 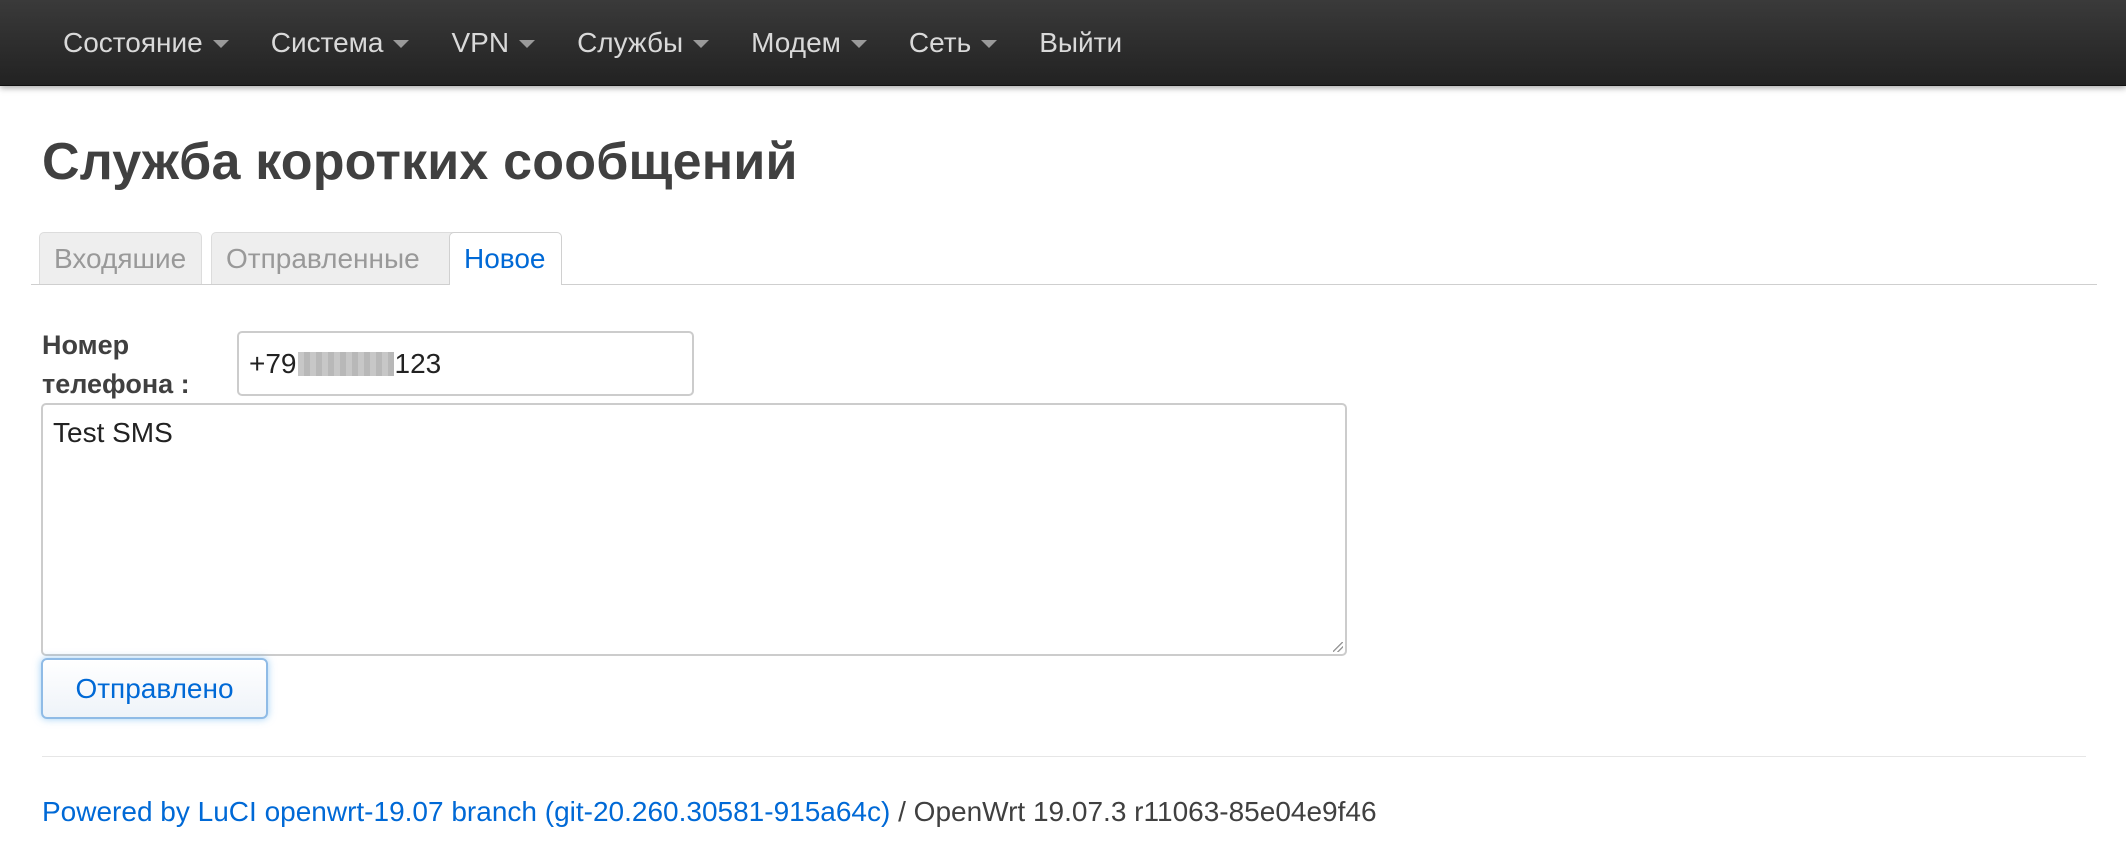 I want to click on resize-handle-icon, so click(x=1338, y=647).